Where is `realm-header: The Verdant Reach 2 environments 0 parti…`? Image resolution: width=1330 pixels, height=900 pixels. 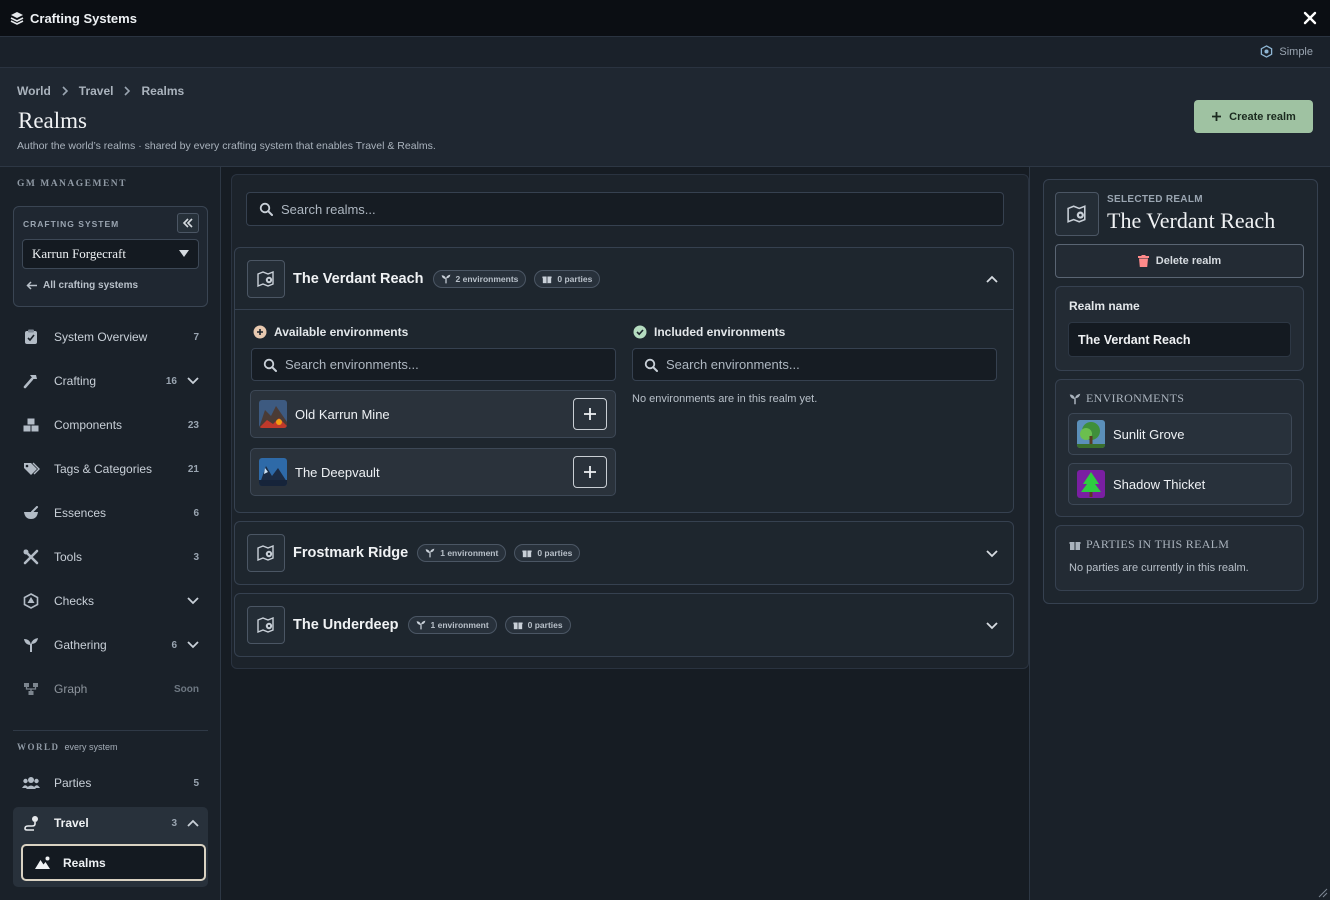 realm-header: The Verdant Reach 2 environments 0 parti… is located at coordinates (624, 279).